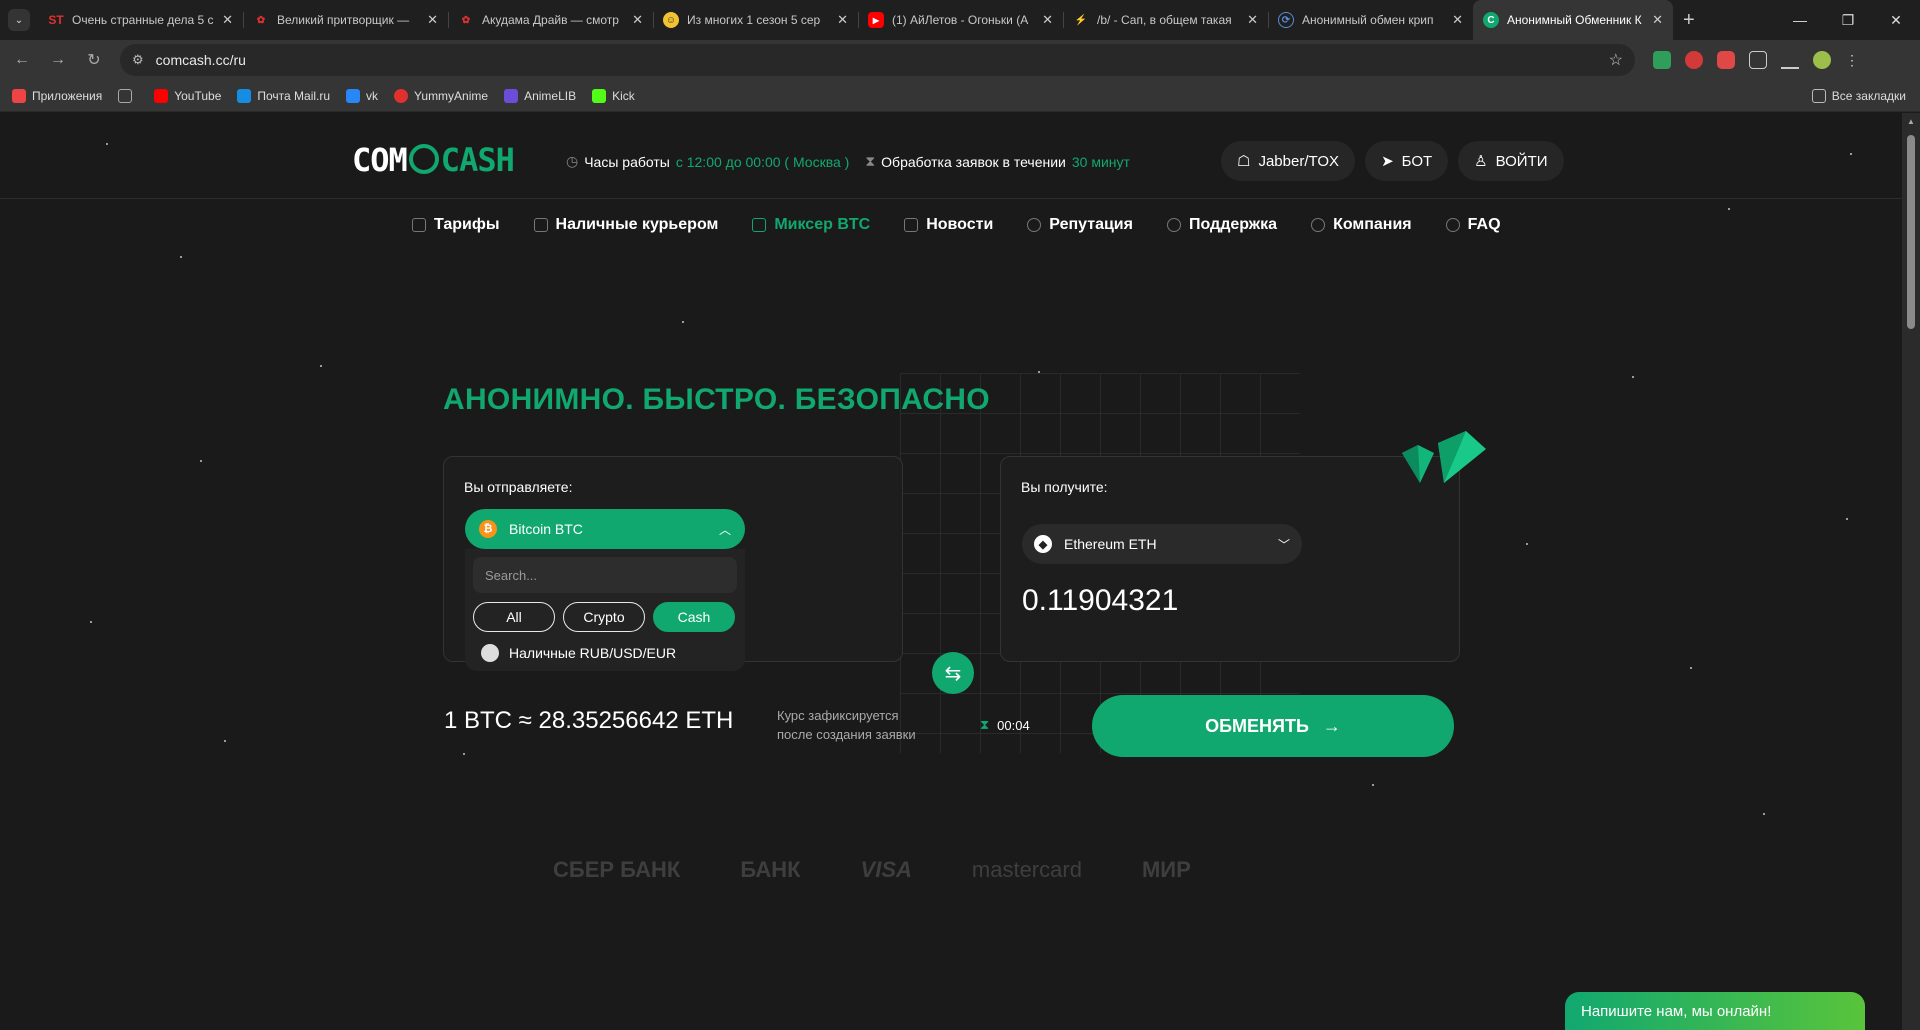  Describe the element at coordinates (755, 20) in the screenshot. I see `browser-tab: ☺ Из многих 1 сезон 5 сер ✕` at that location.